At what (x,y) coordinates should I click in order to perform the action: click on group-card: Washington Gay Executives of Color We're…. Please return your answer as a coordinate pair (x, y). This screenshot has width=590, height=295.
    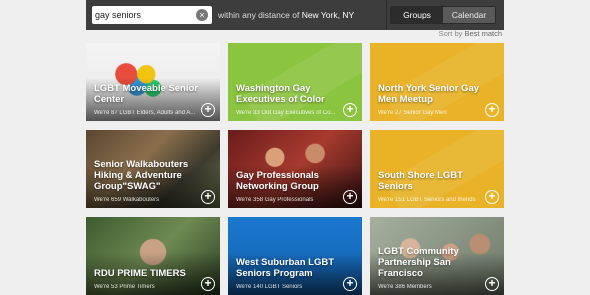
    Looking at the image, I should click on (295, 82).